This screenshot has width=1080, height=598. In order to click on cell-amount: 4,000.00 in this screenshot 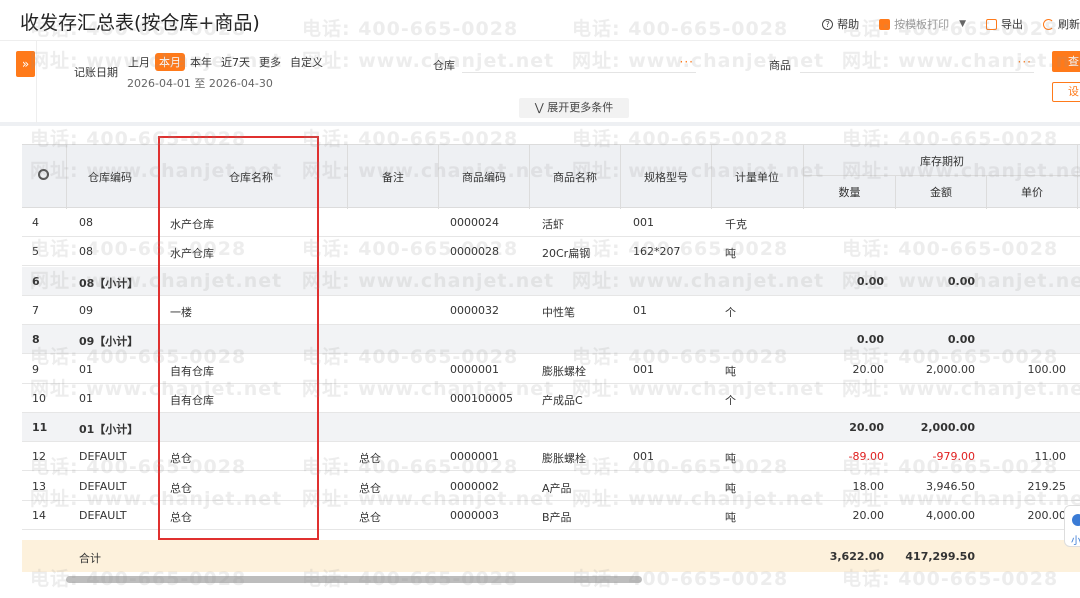, I will do `click(950, 515)`.